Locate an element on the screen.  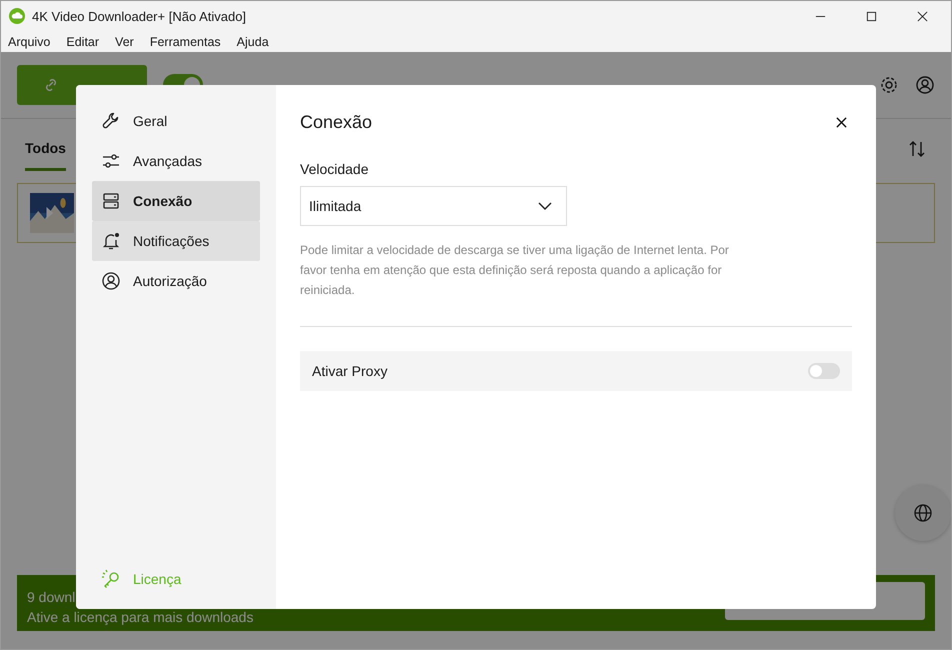
account-icon is located at coordinates (925, 85).